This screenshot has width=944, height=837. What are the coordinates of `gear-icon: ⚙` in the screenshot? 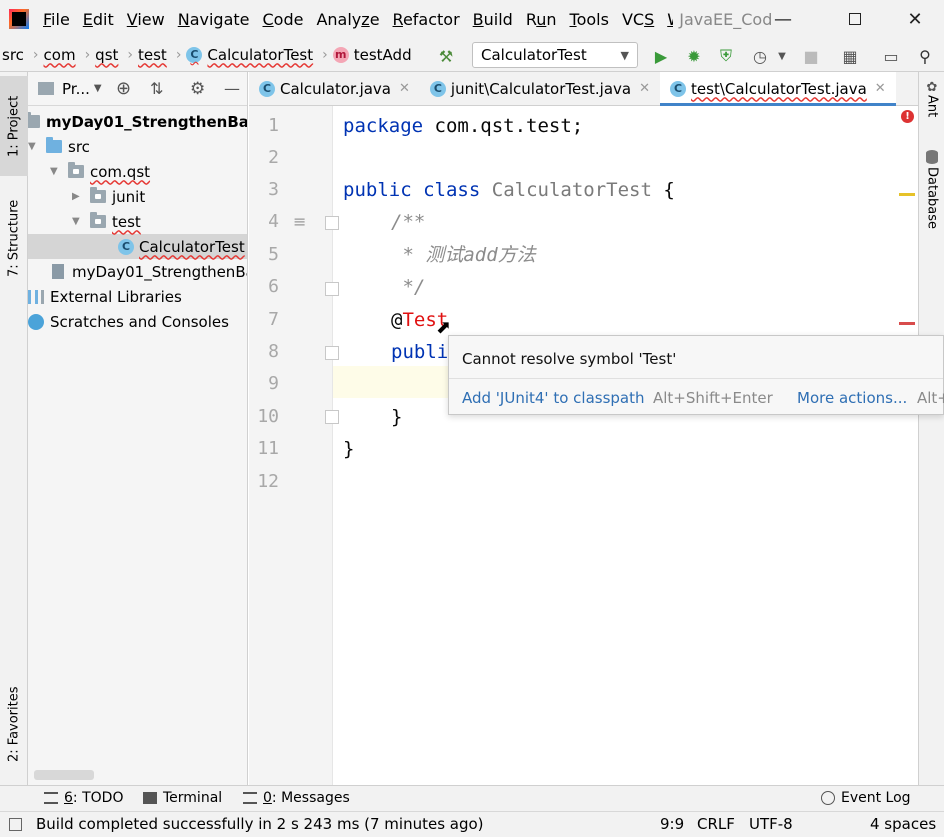 It's located at (197, 89).